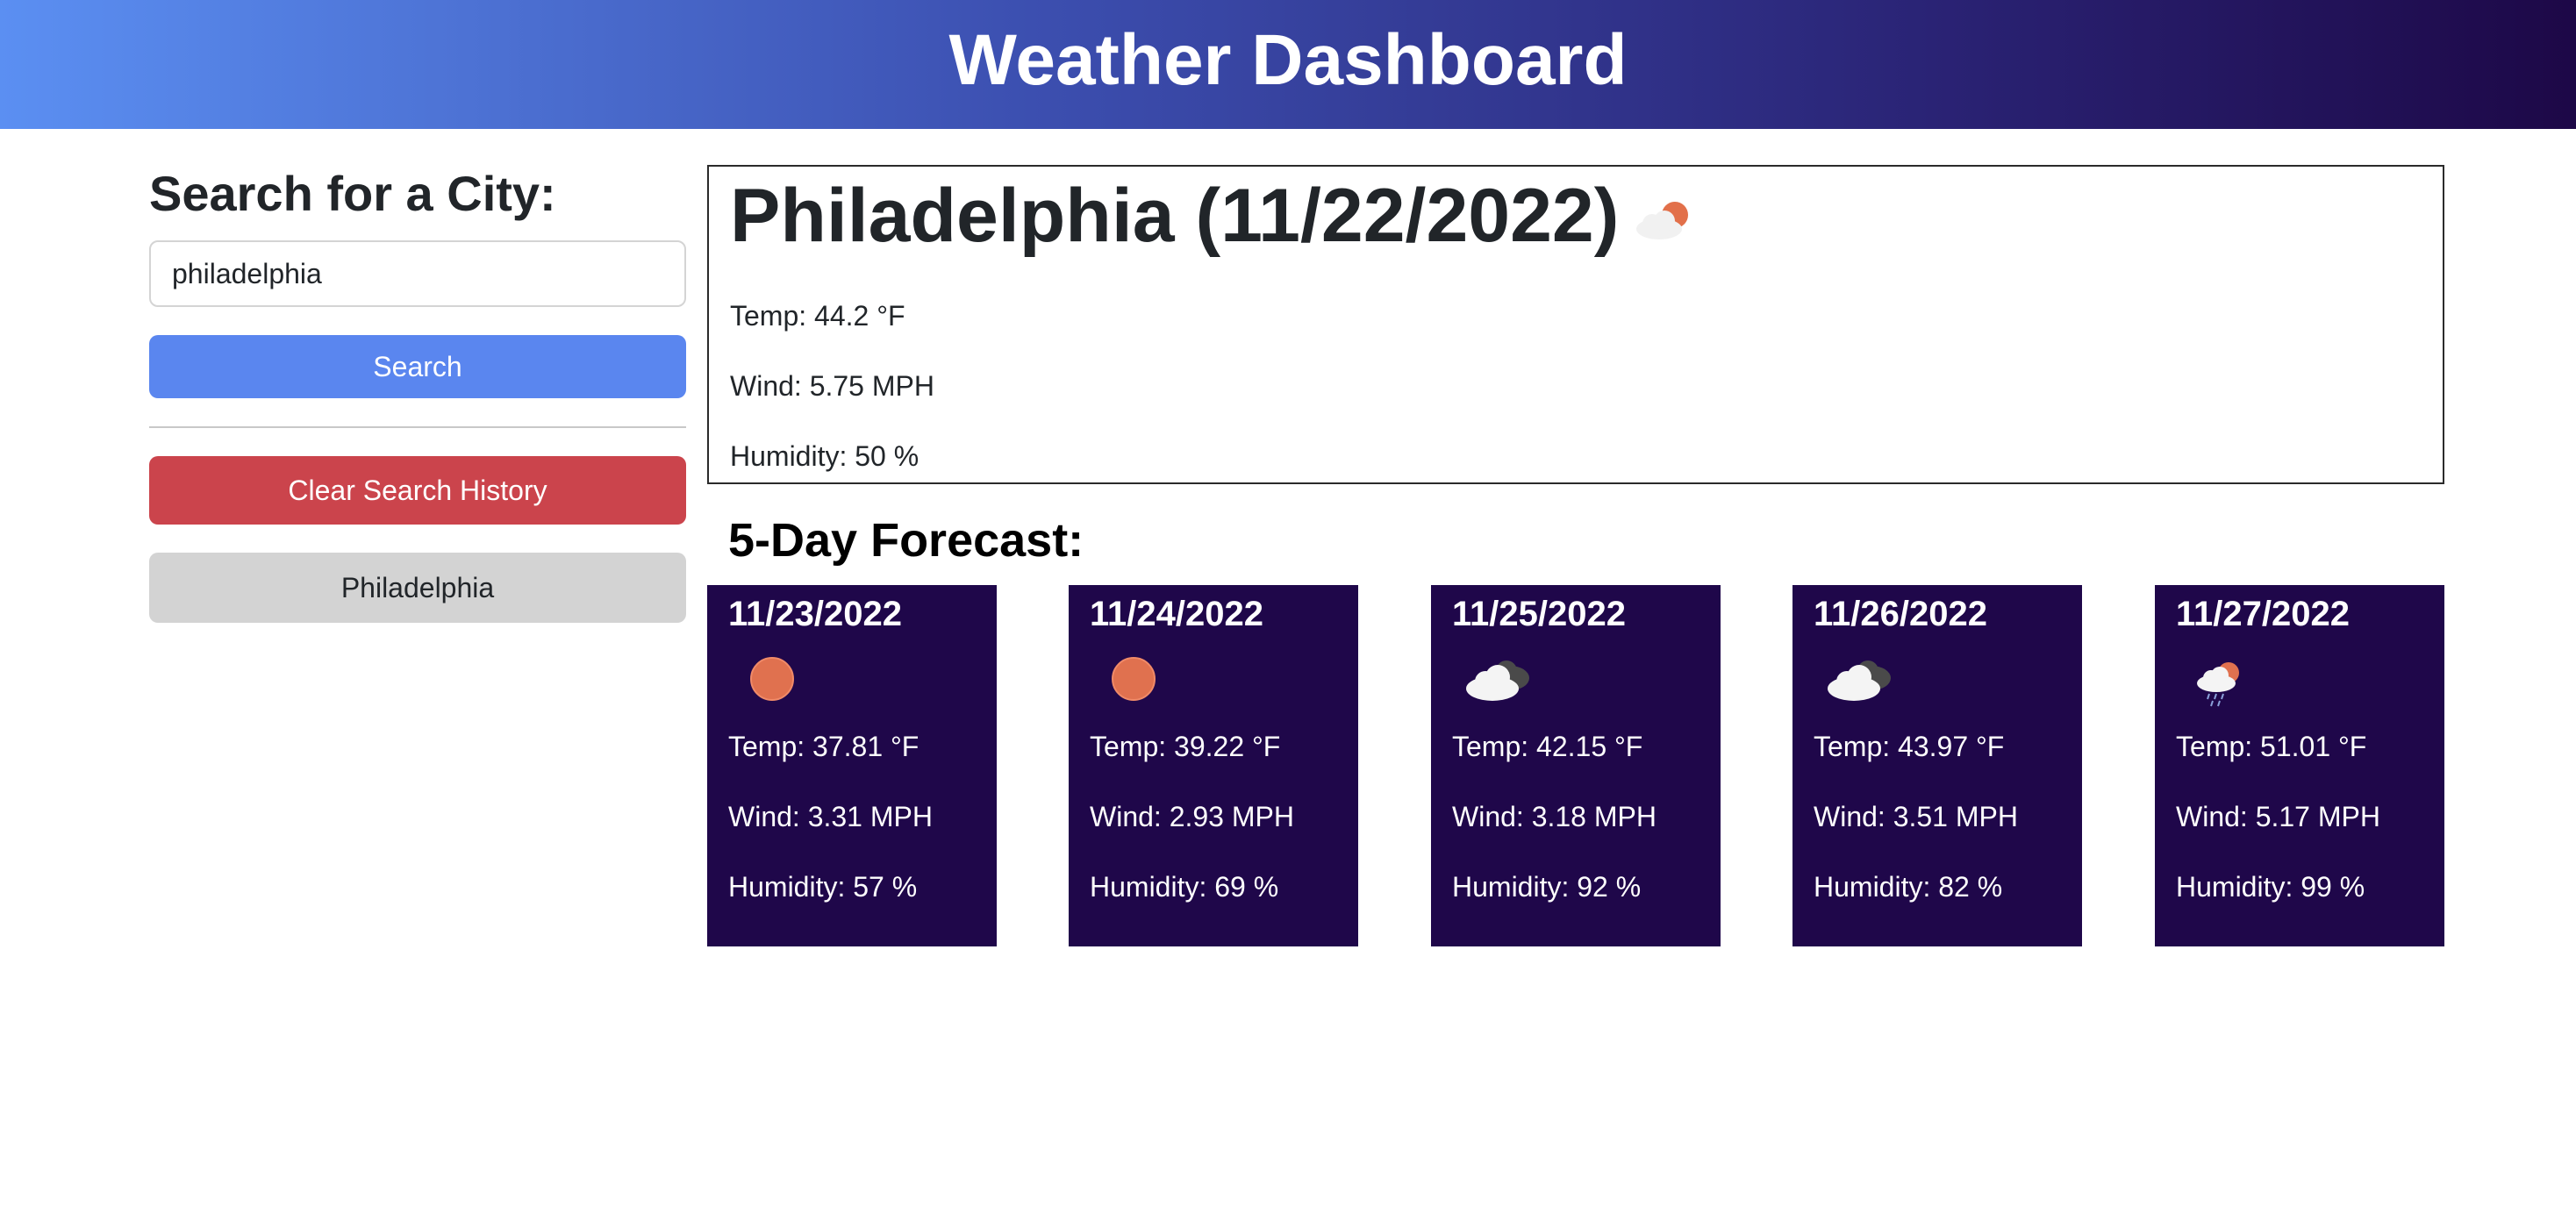  I want to click on sidebar-divider, so click(417, 427).